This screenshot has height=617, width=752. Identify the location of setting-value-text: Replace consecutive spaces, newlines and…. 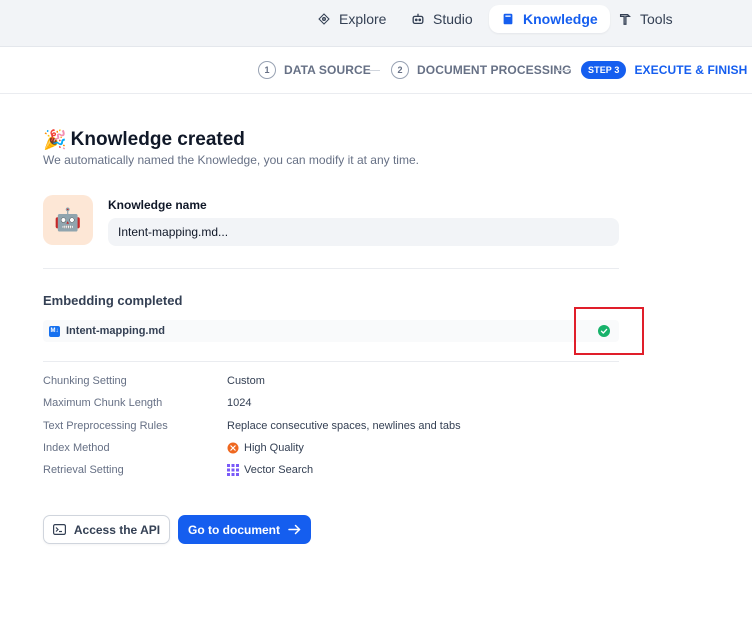
(344, 426).